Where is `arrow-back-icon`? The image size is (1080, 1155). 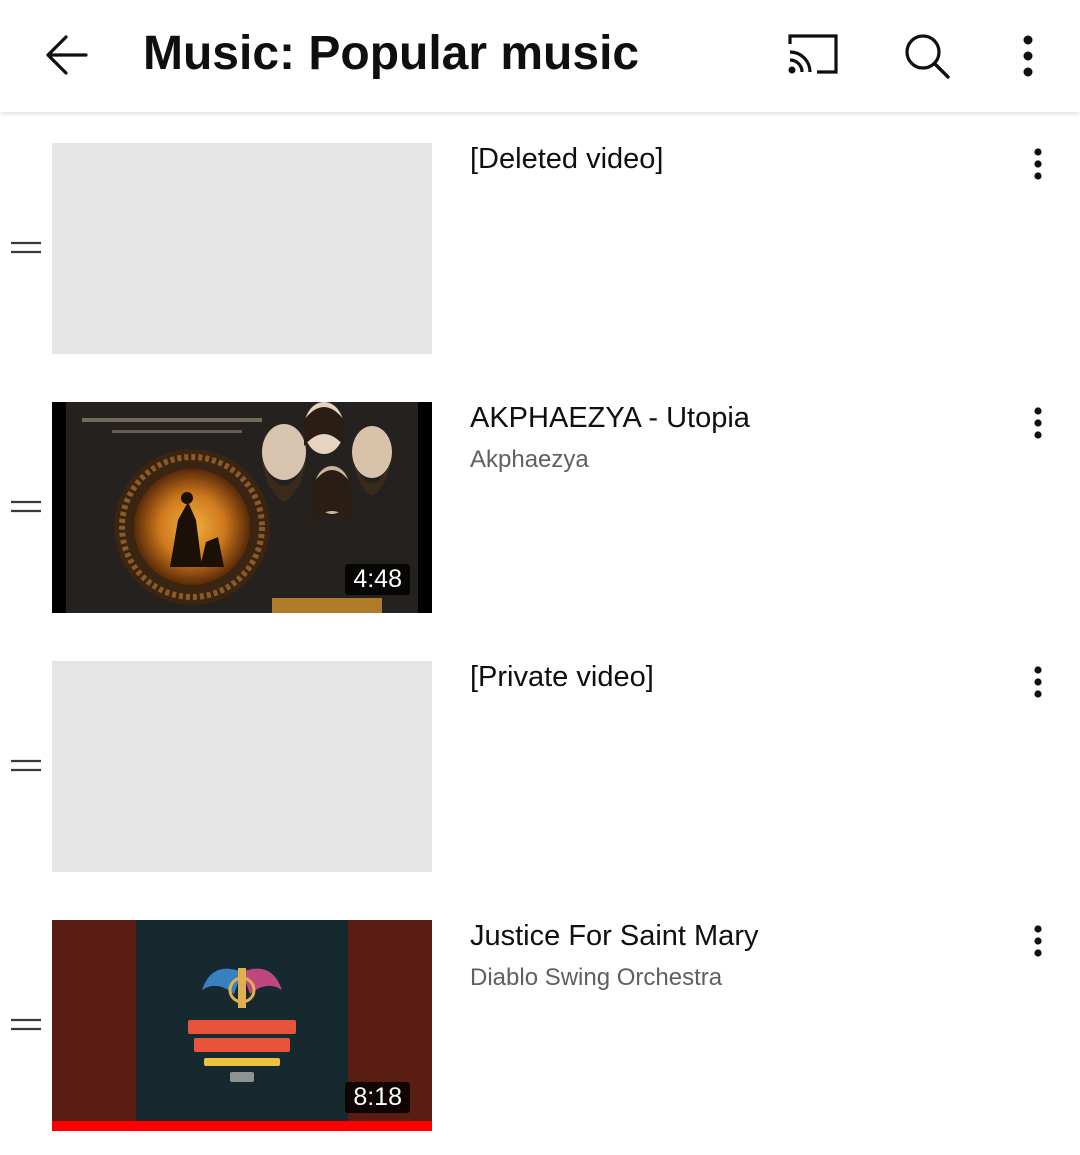 arrow-back-icon is located at coordinates (67, 55).